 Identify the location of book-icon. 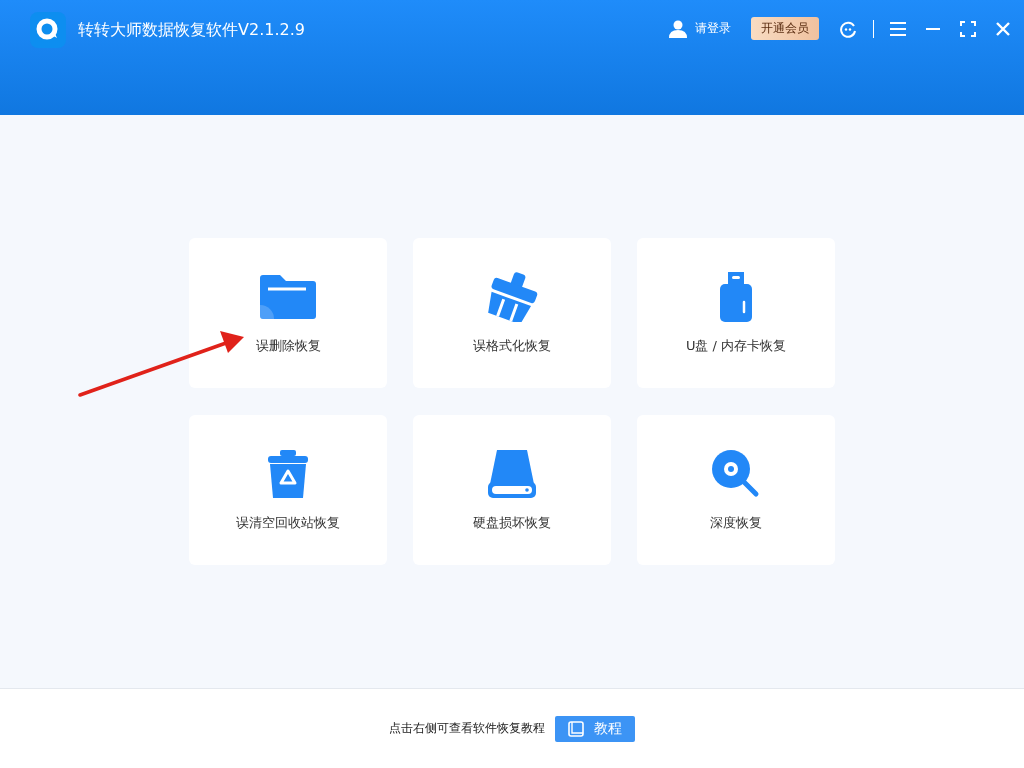
(576, 728).